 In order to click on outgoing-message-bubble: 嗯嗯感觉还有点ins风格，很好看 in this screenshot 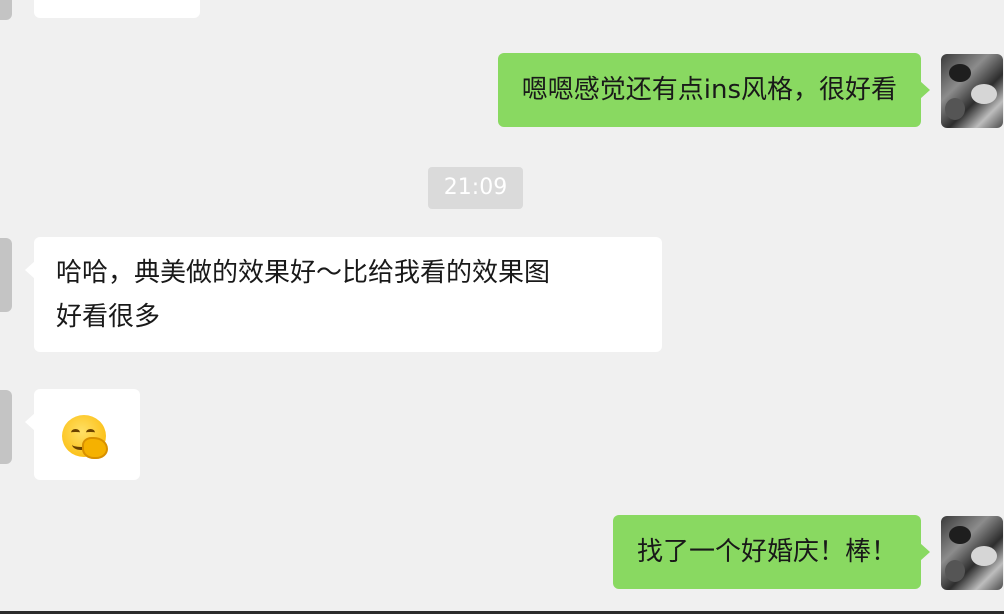, I will do `click(714, 90)`.